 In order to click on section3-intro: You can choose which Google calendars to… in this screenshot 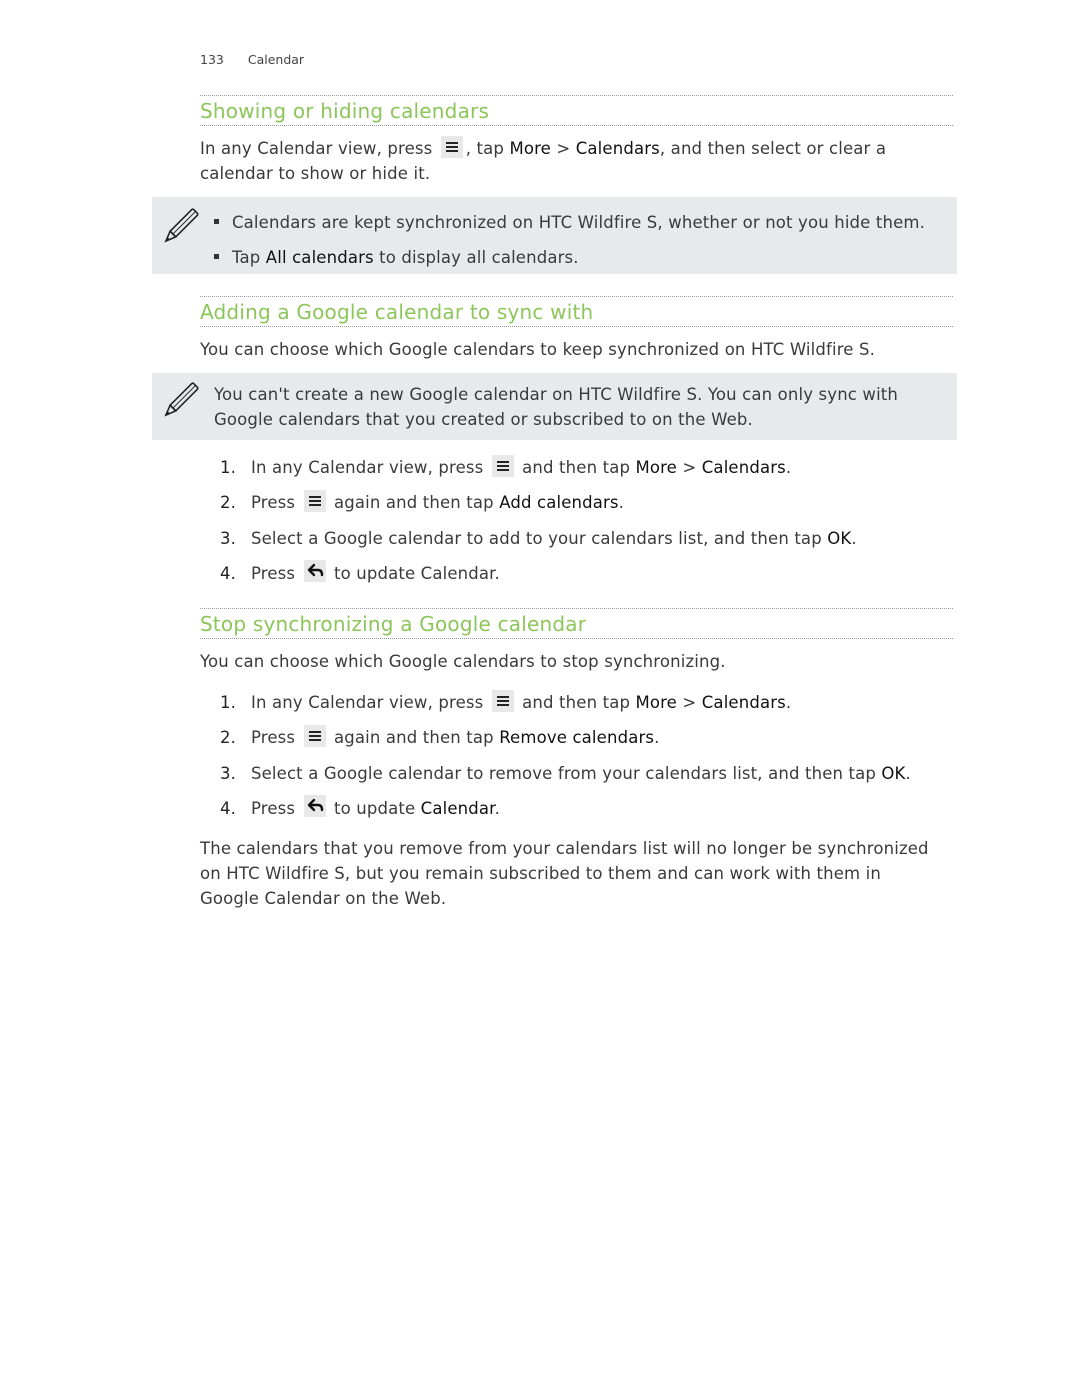, I will do `click(463, 661)`.